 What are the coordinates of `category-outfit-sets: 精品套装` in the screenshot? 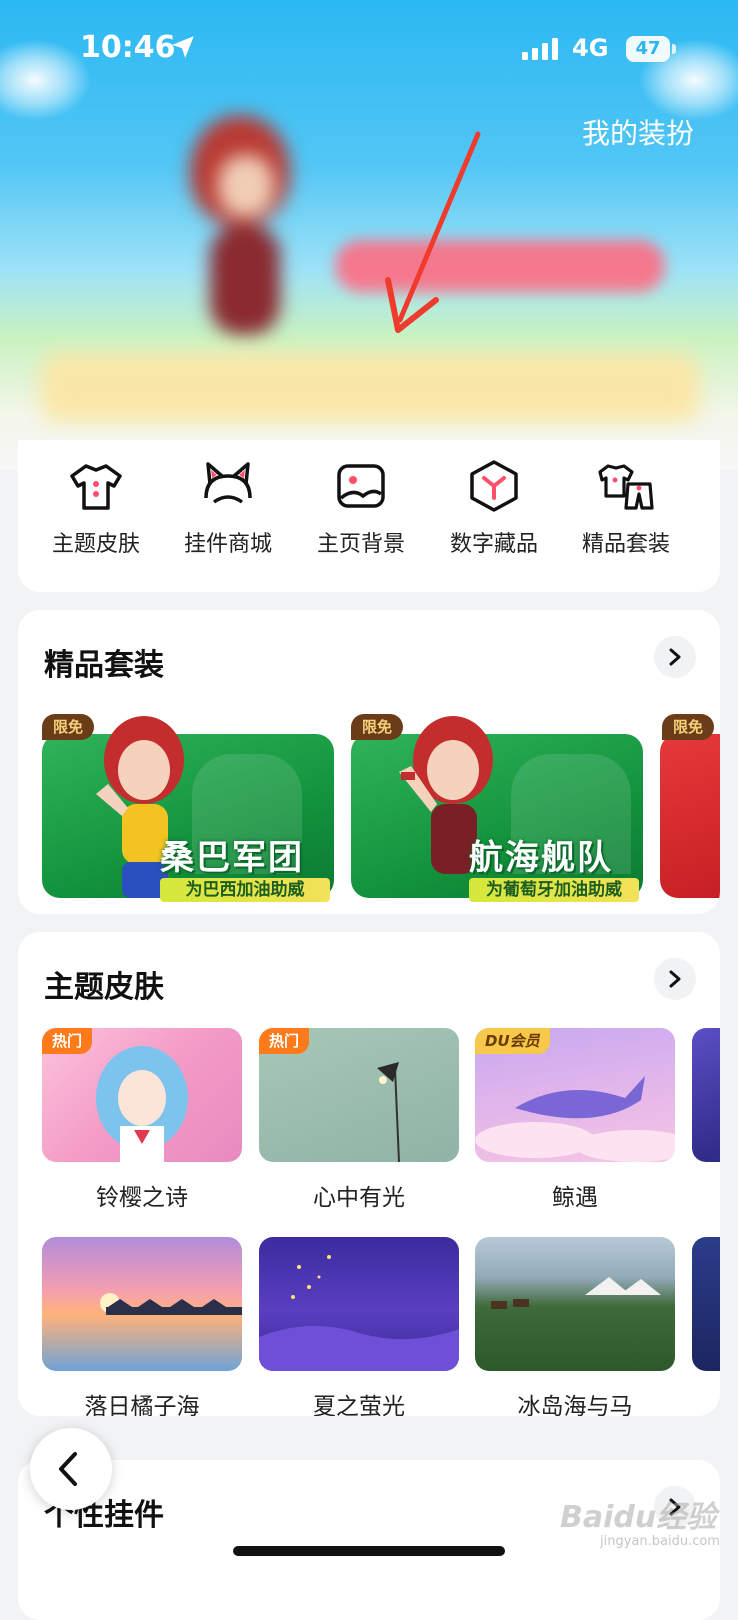 It's located at (626, 508).